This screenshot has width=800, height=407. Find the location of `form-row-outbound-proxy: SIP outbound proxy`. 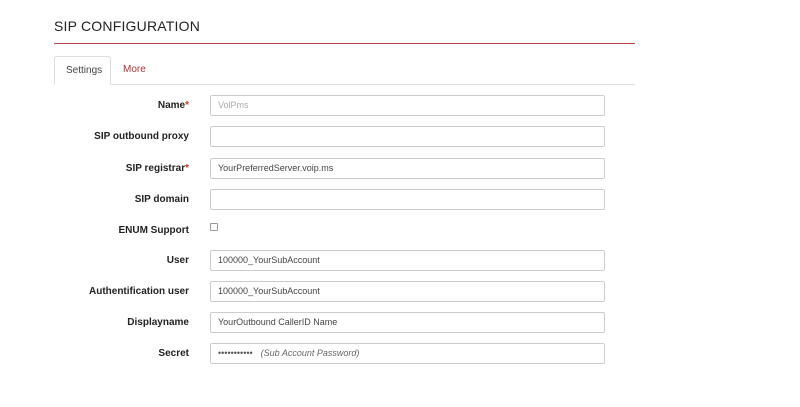

form-row-outbound-proxy: SIP outbound proxy is located at coordinates (400, 137).